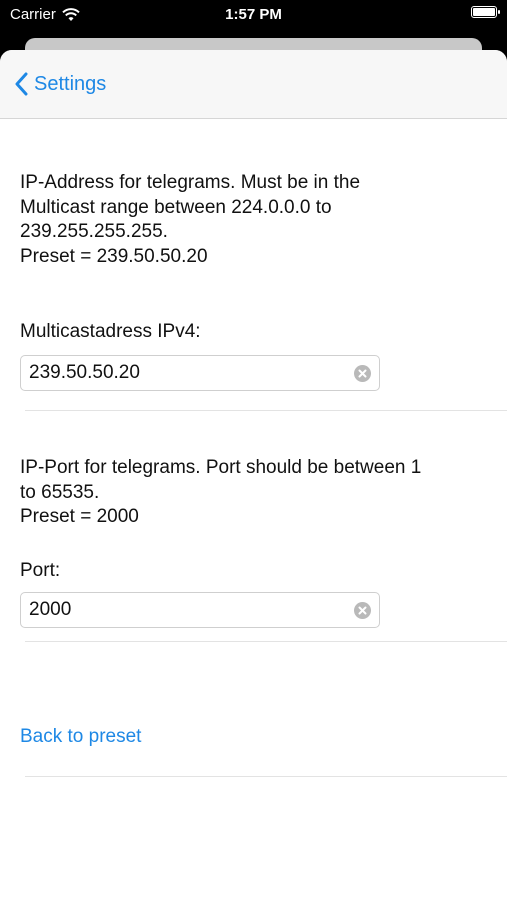 The image size is (507, 900). I want to click on reset-section: Back to preset, so click(253, 737).